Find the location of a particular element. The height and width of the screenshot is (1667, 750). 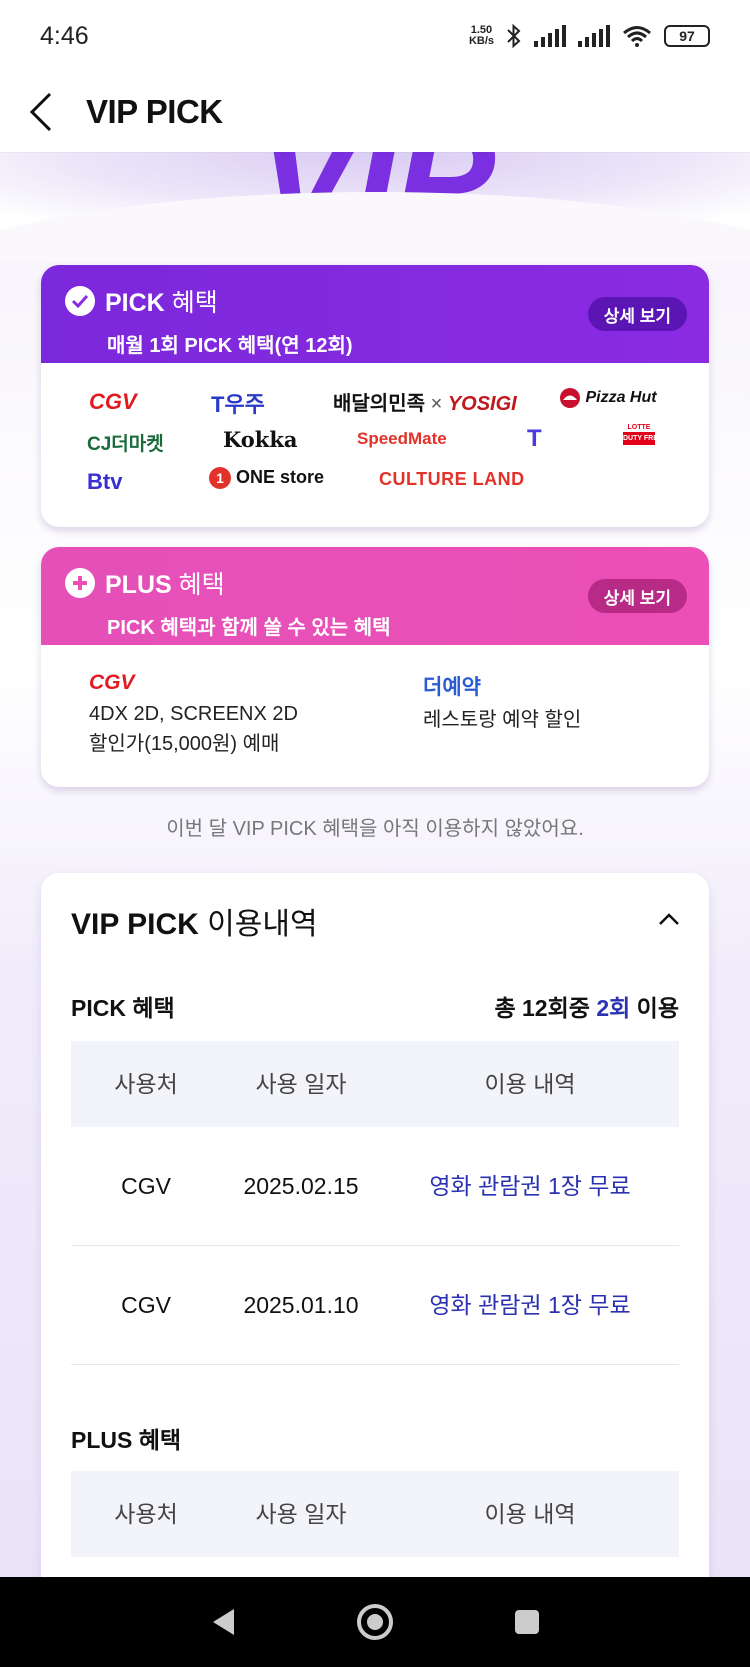

plus-cgv-benefit: CGV 4DX 2D, SCREENX 2D 할인가(15,000원) 예매 is located at coordinates (193, 715).